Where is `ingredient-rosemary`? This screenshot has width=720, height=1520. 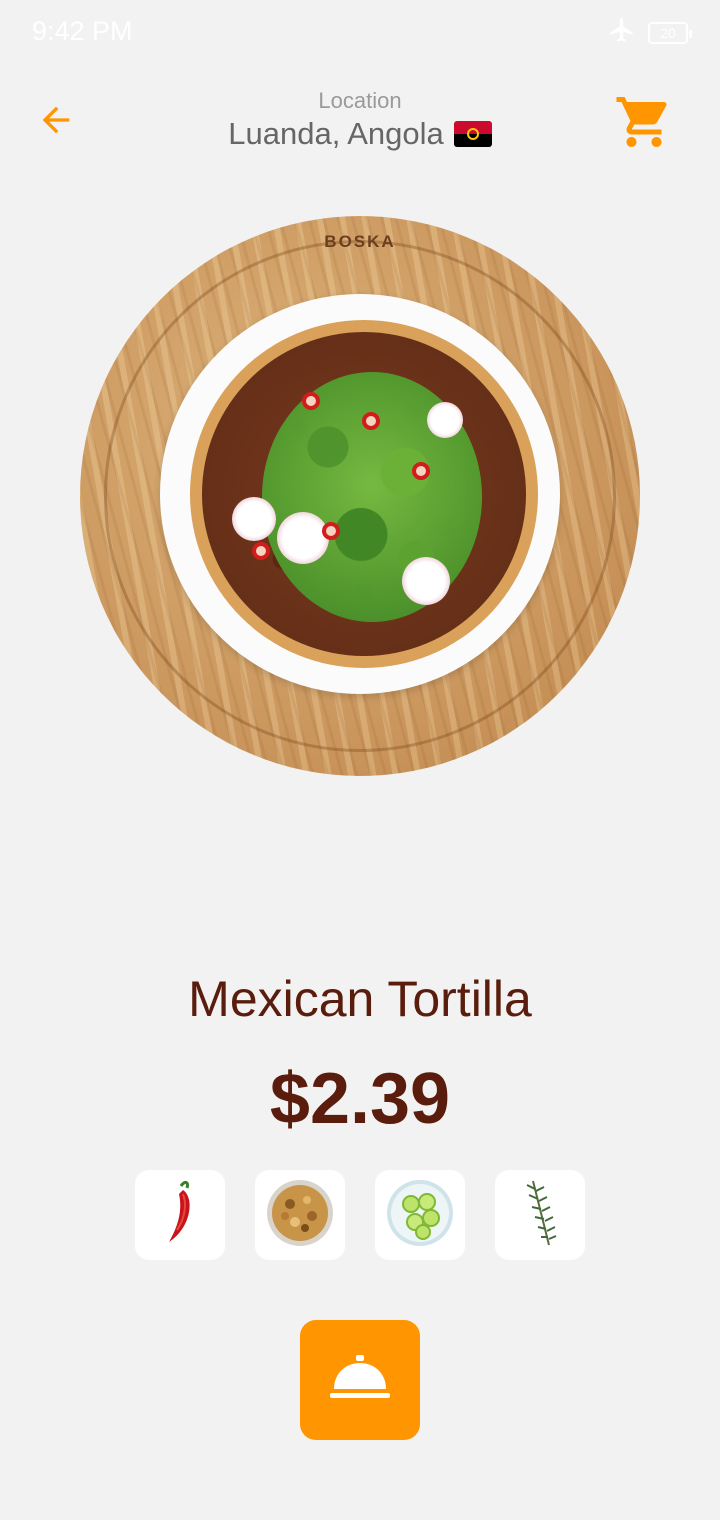 ingredient-rosemary is located at coordinates (540, 1215).